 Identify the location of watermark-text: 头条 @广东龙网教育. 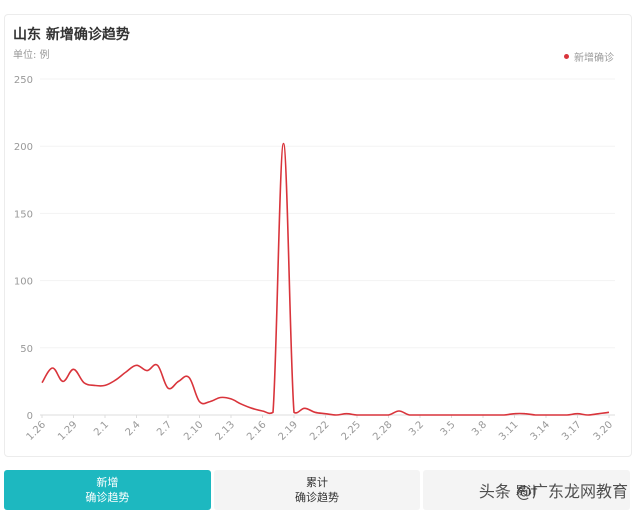
(553, 491).